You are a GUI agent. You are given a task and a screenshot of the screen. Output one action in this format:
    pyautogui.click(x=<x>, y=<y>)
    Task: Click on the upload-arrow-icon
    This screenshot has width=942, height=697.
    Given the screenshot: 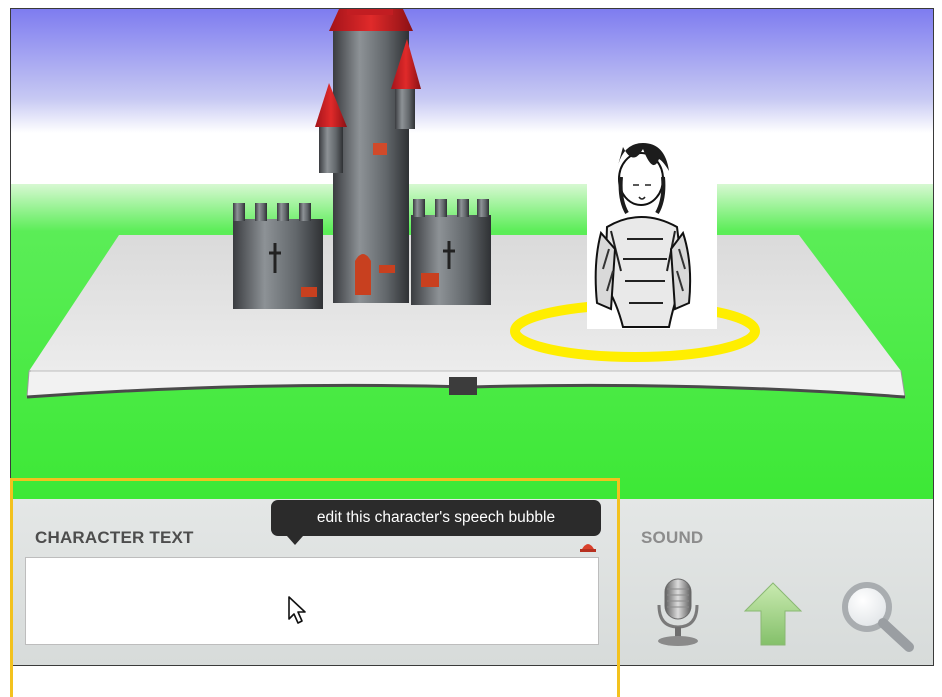 What is the action you would take?
    pyautogui.click(x=773, y=614)
    